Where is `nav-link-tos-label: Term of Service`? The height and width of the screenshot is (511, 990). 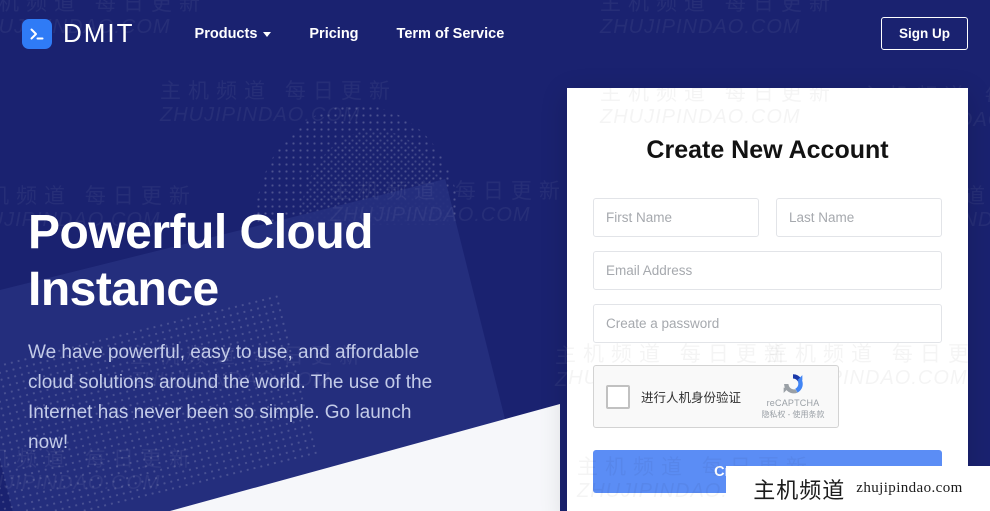
nav-link-tos-label: Term of Service is located at coordinates (450, 33).